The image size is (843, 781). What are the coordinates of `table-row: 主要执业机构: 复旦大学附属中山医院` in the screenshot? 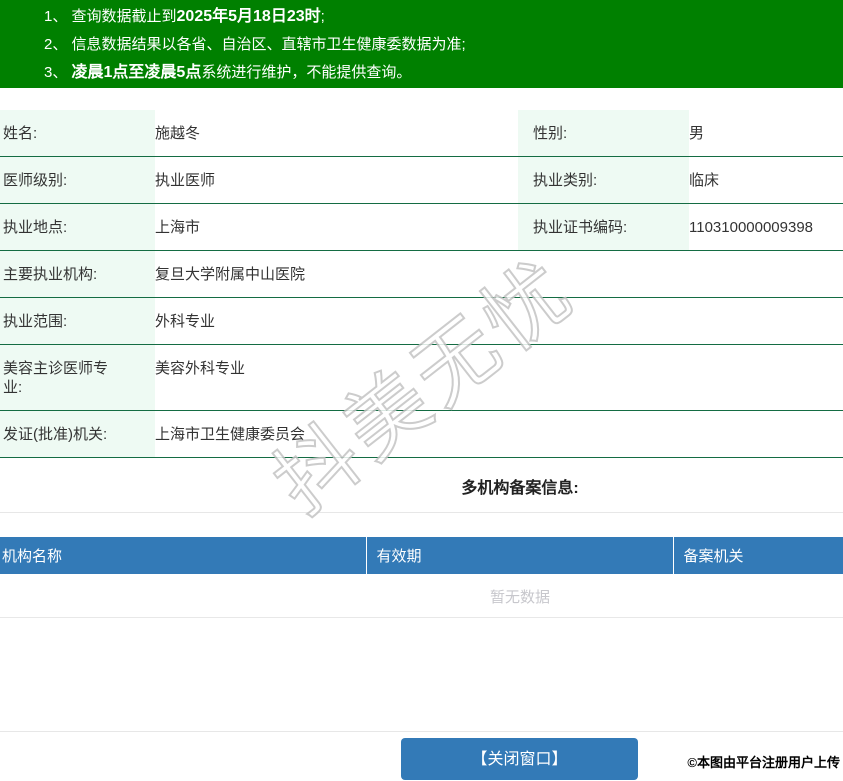 It's located at (421, 274).